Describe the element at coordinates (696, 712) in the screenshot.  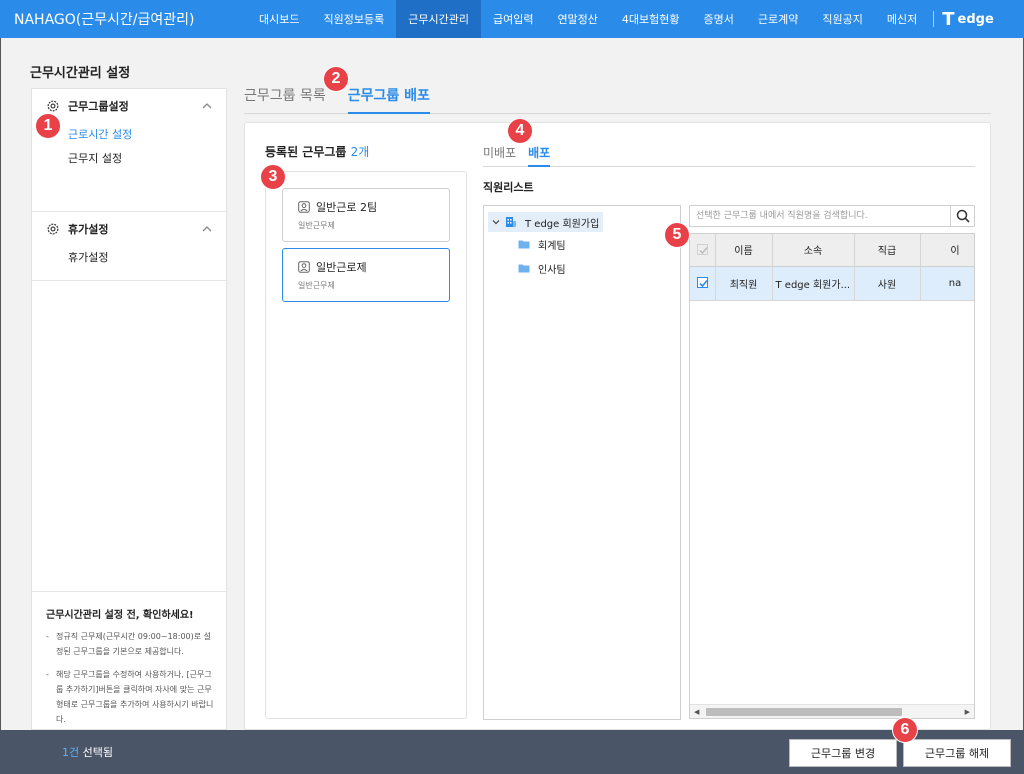
I see `scroll-left-arrow-icon: ◀` at that location.